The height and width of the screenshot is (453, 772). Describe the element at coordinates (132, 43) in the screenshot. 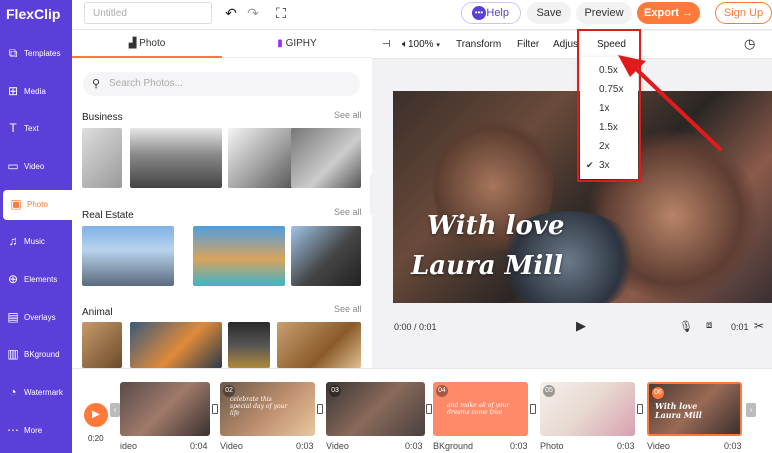

I see `photo-icon: ▟` at that location.